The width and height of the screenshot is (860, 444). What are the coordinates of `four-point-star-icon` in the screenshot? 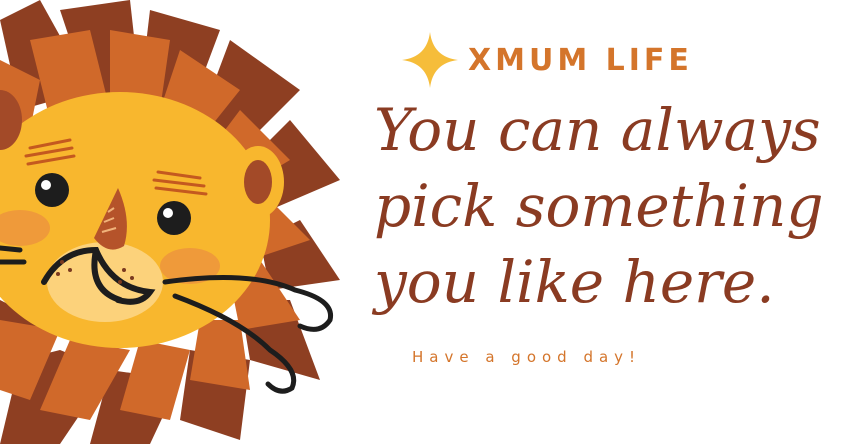 It's located at (430, 60).